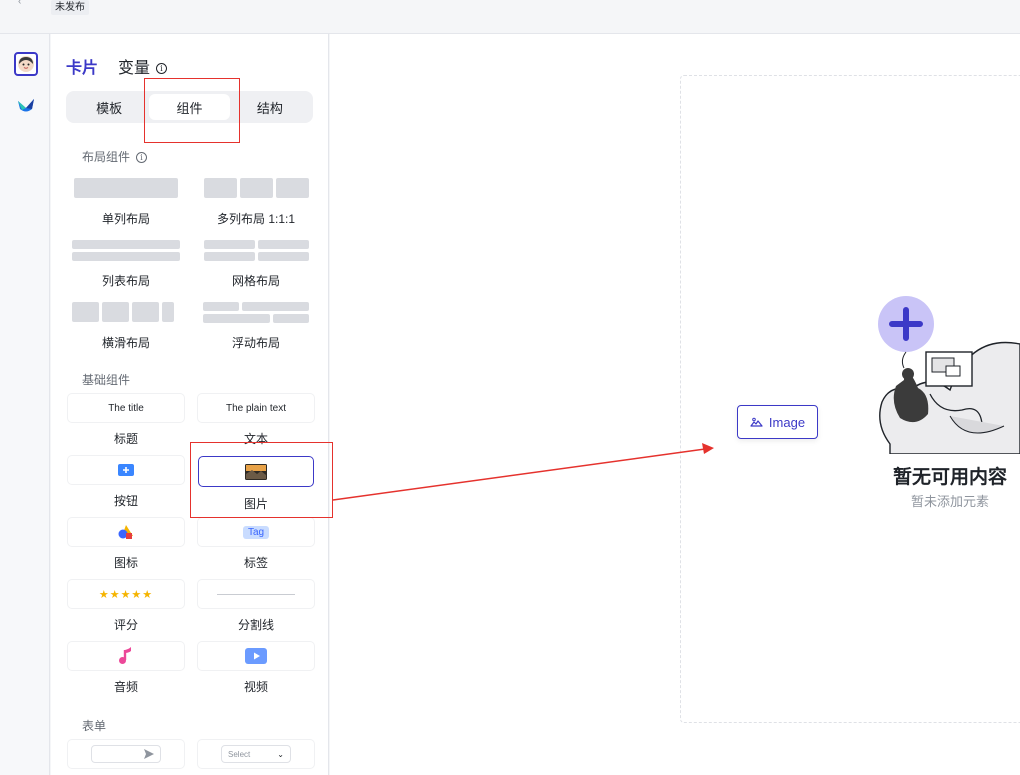  Describe the element at coordinates (523, 472) in the screenshot. I see `drag-arrow-icon` at that location.